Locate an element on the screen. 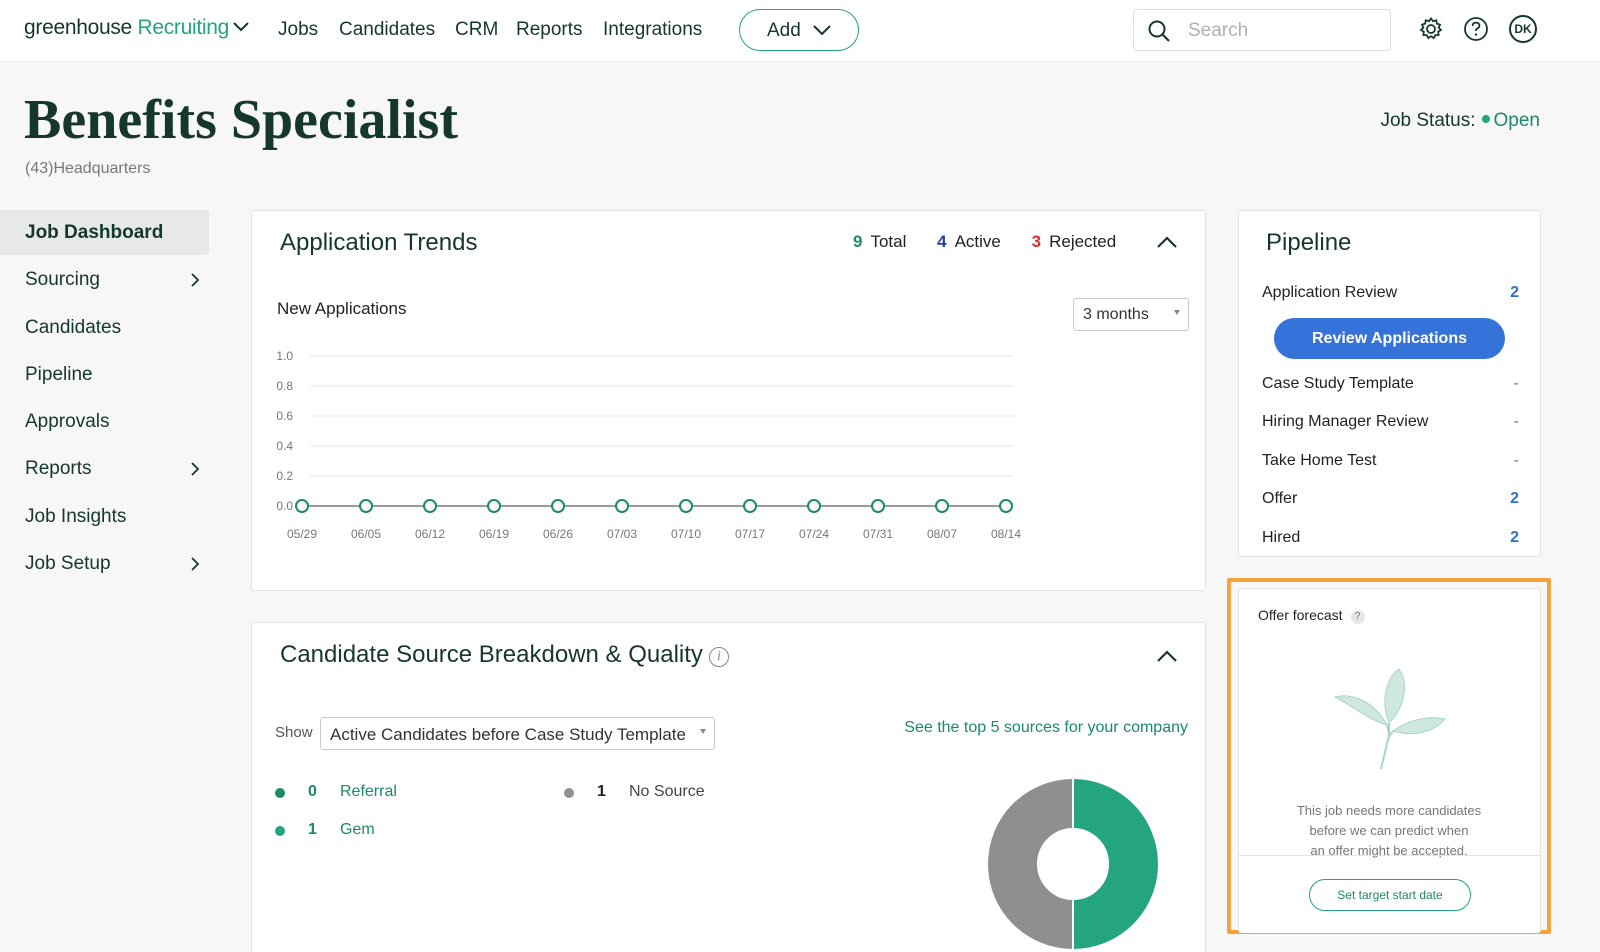 The image size is (1600, 952). stat-total: 9 Total is located at coordinates (879, 241).